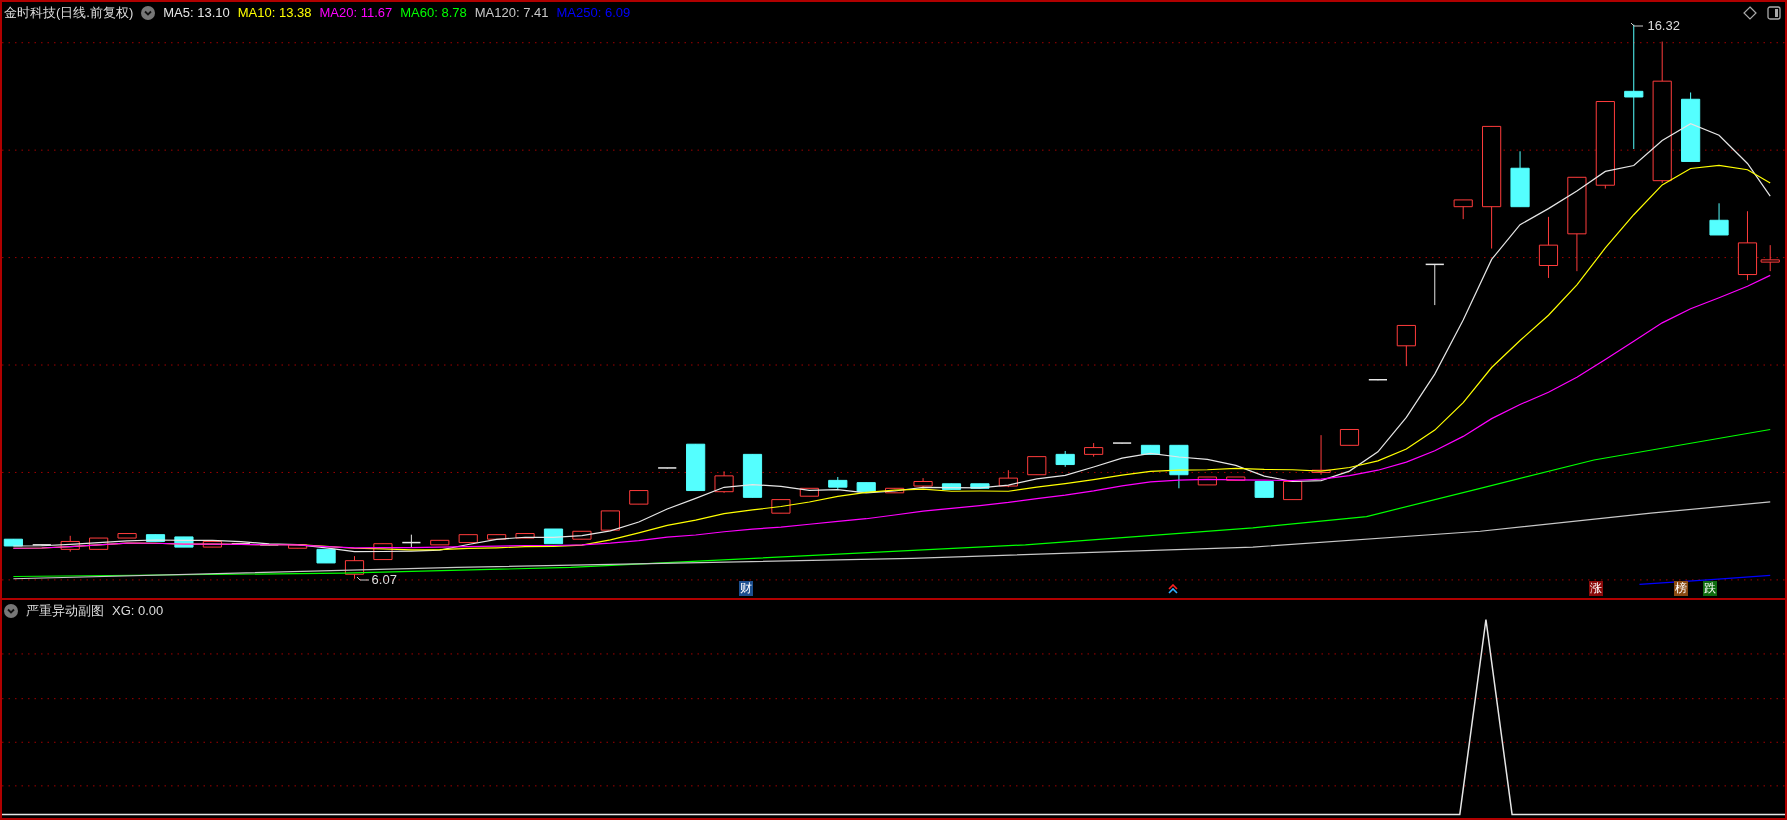  I want to click on moving-average-value: MA60: 8.78, so click(433, 13).